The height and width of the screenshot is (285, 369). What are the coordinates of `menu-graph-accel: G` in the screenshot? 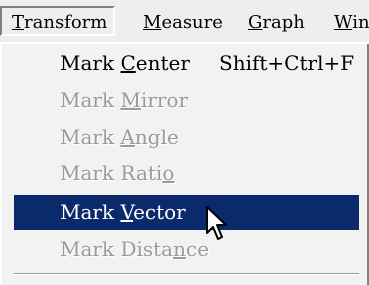 It's located at (255, 22).